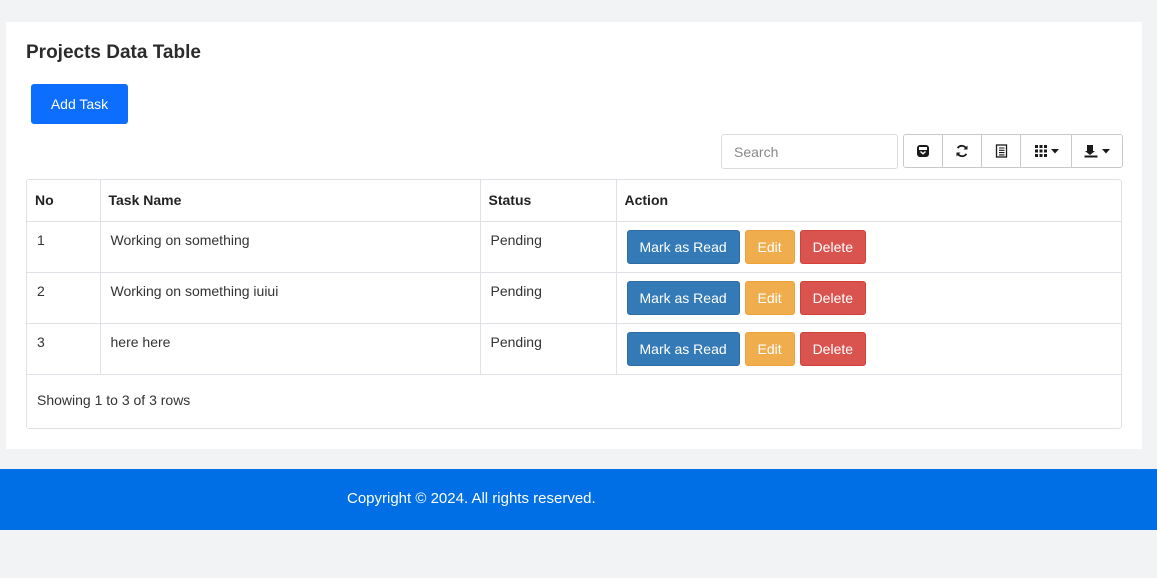 Image resolution: width=1157 pixels, height=578 pixels. I want to click on column-header-action: Action, so click(868, 201).